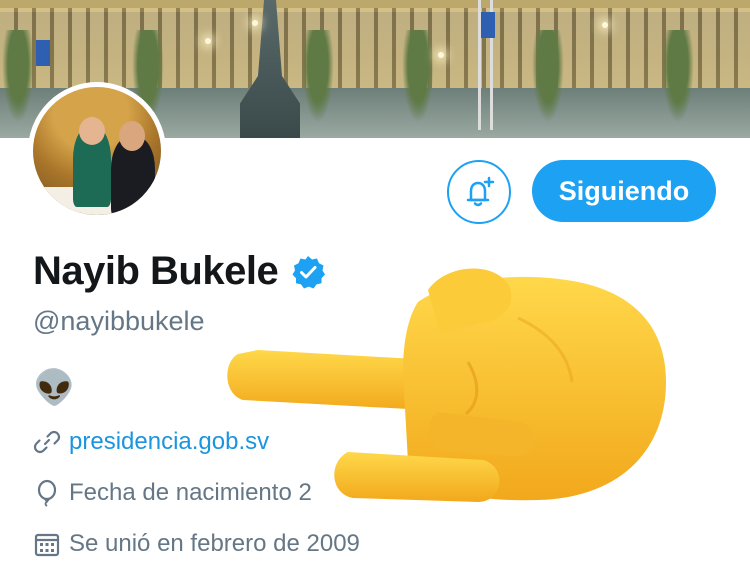 Image resolution: width=750 pixels, height=576 pixels. Describe the element at coordinates (97, 151) in the screenshot. I see `profile-avatar` at that location.